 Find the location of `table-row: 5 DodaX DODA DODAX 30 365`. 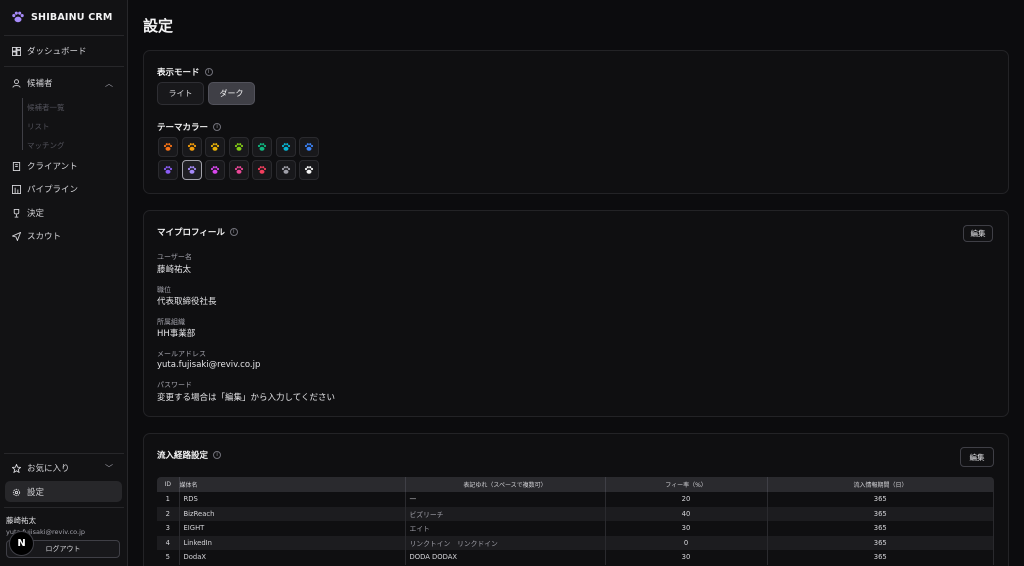

table-row: 5 DodaX DODA DODAX 30 365 is located at coordinates (575, 557).